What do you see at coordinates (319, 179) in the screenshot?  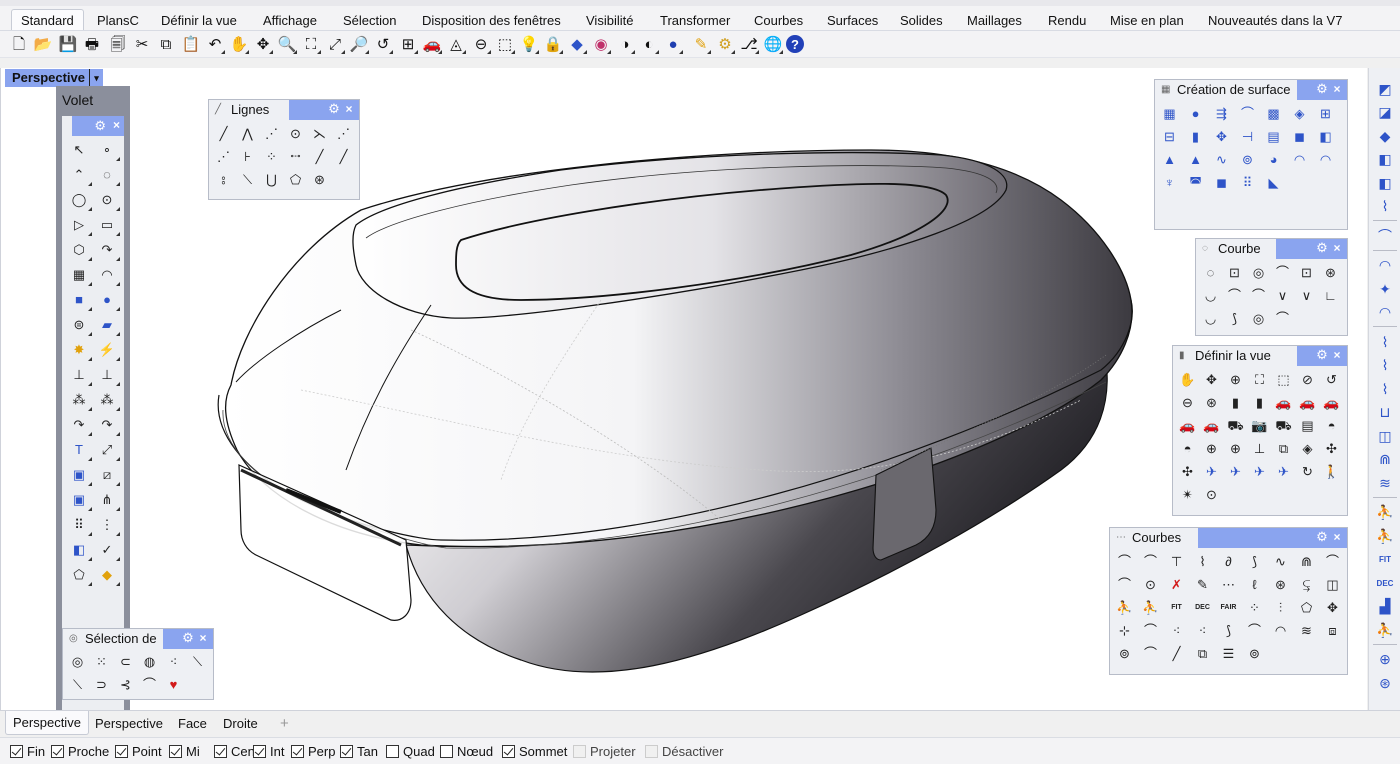 I see `lignes-tool-icon: ⊛` at bounding box center [319, 179].